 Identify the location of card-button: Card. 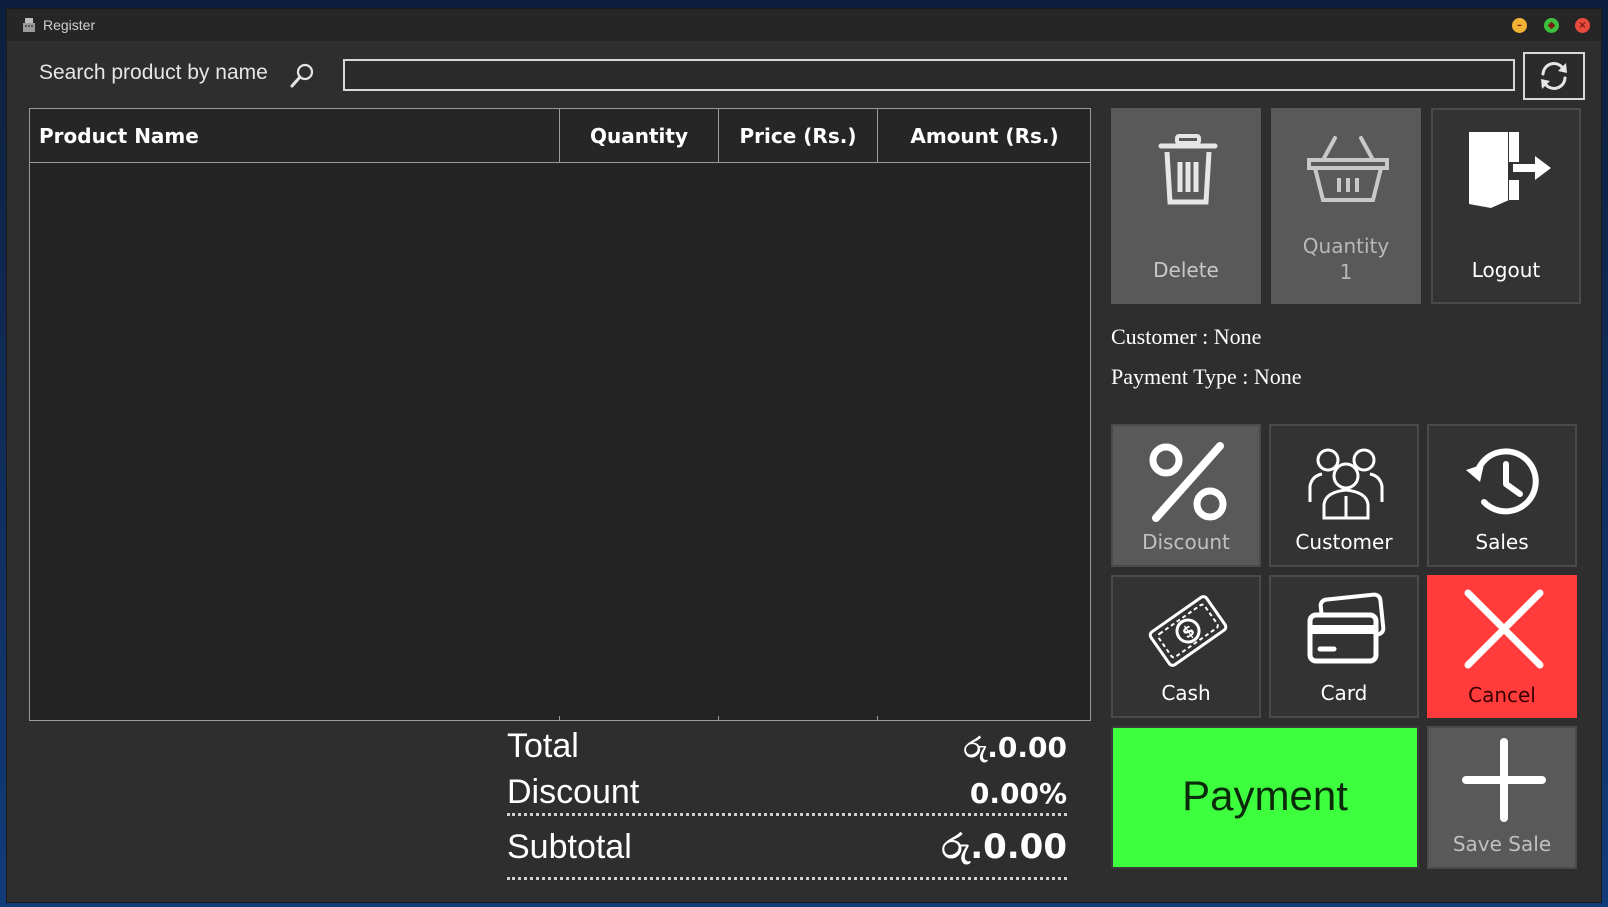
(1344, 646).